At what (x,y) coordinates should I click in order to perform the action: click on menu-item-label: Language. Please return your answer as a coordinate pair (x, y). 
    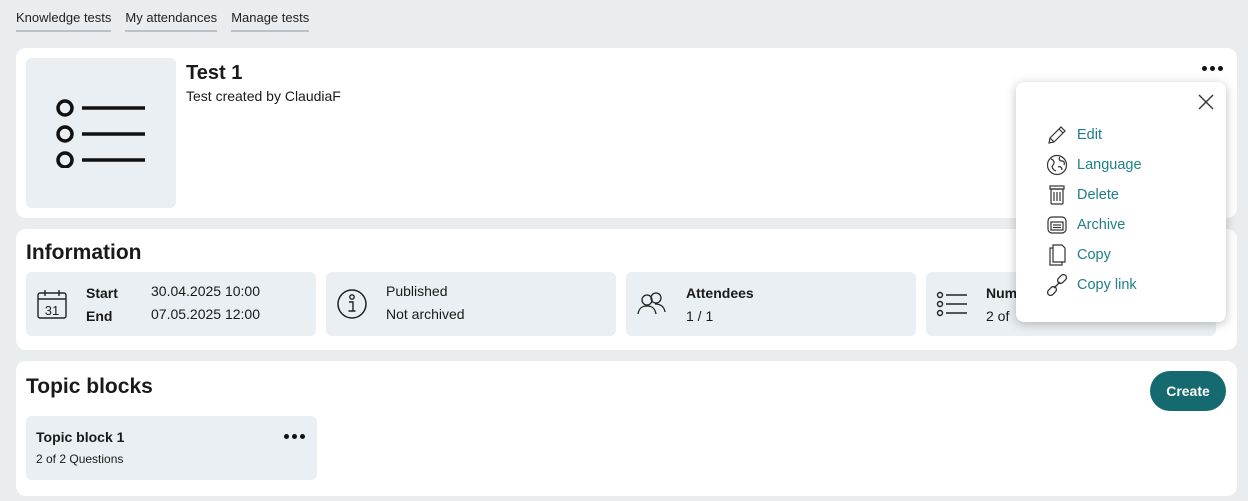
    Looking at the image, I should click on (1109, 165).